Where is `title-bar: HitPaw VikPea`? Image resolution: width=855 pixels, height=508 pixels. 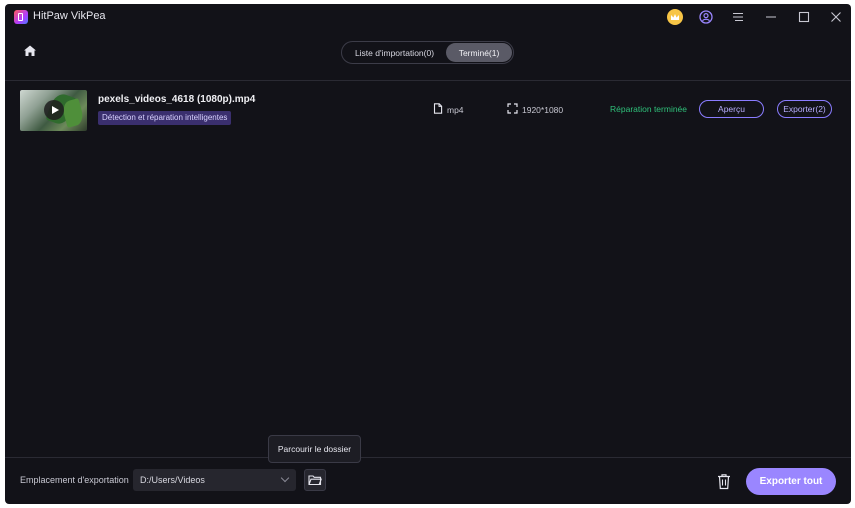
title-bar: HitPaw VikPea is located at coordinates (428, 17).